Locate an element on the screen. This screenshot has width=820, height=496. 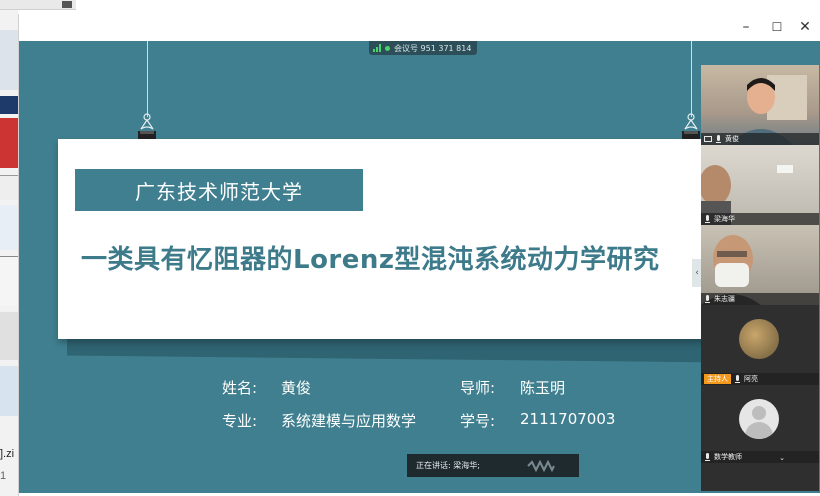
advisor-label: 导师: is located at coordinates (478, 388).